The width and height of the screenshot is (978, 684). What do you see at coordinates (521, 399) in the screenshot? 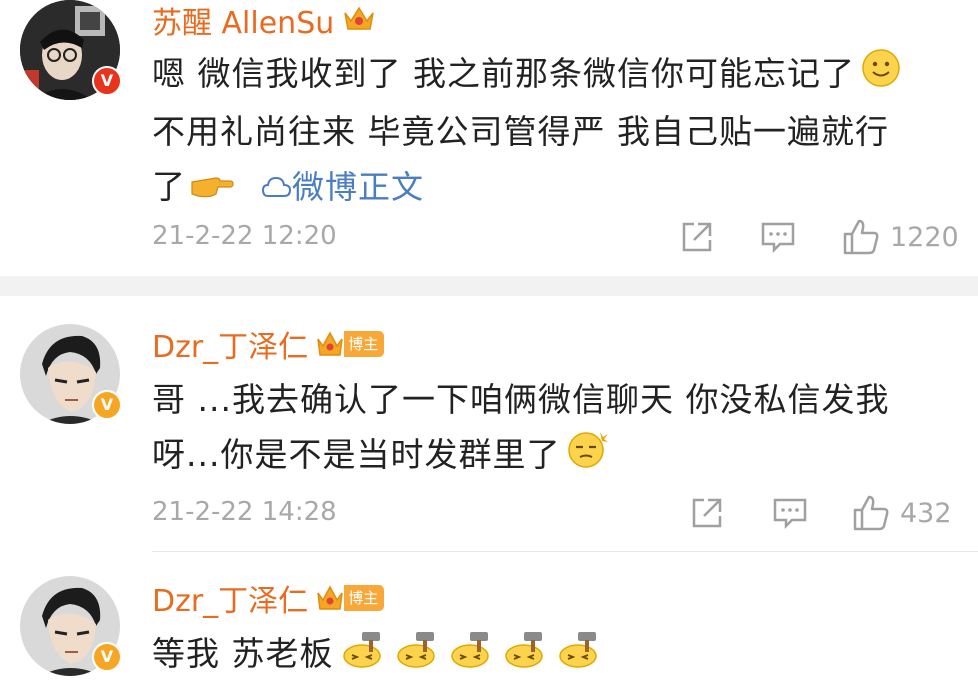
I see `comment-line: 哥 ...我去确认了一下咱俩微信聊天 你没私信发我` at bounding box center [521, 399].